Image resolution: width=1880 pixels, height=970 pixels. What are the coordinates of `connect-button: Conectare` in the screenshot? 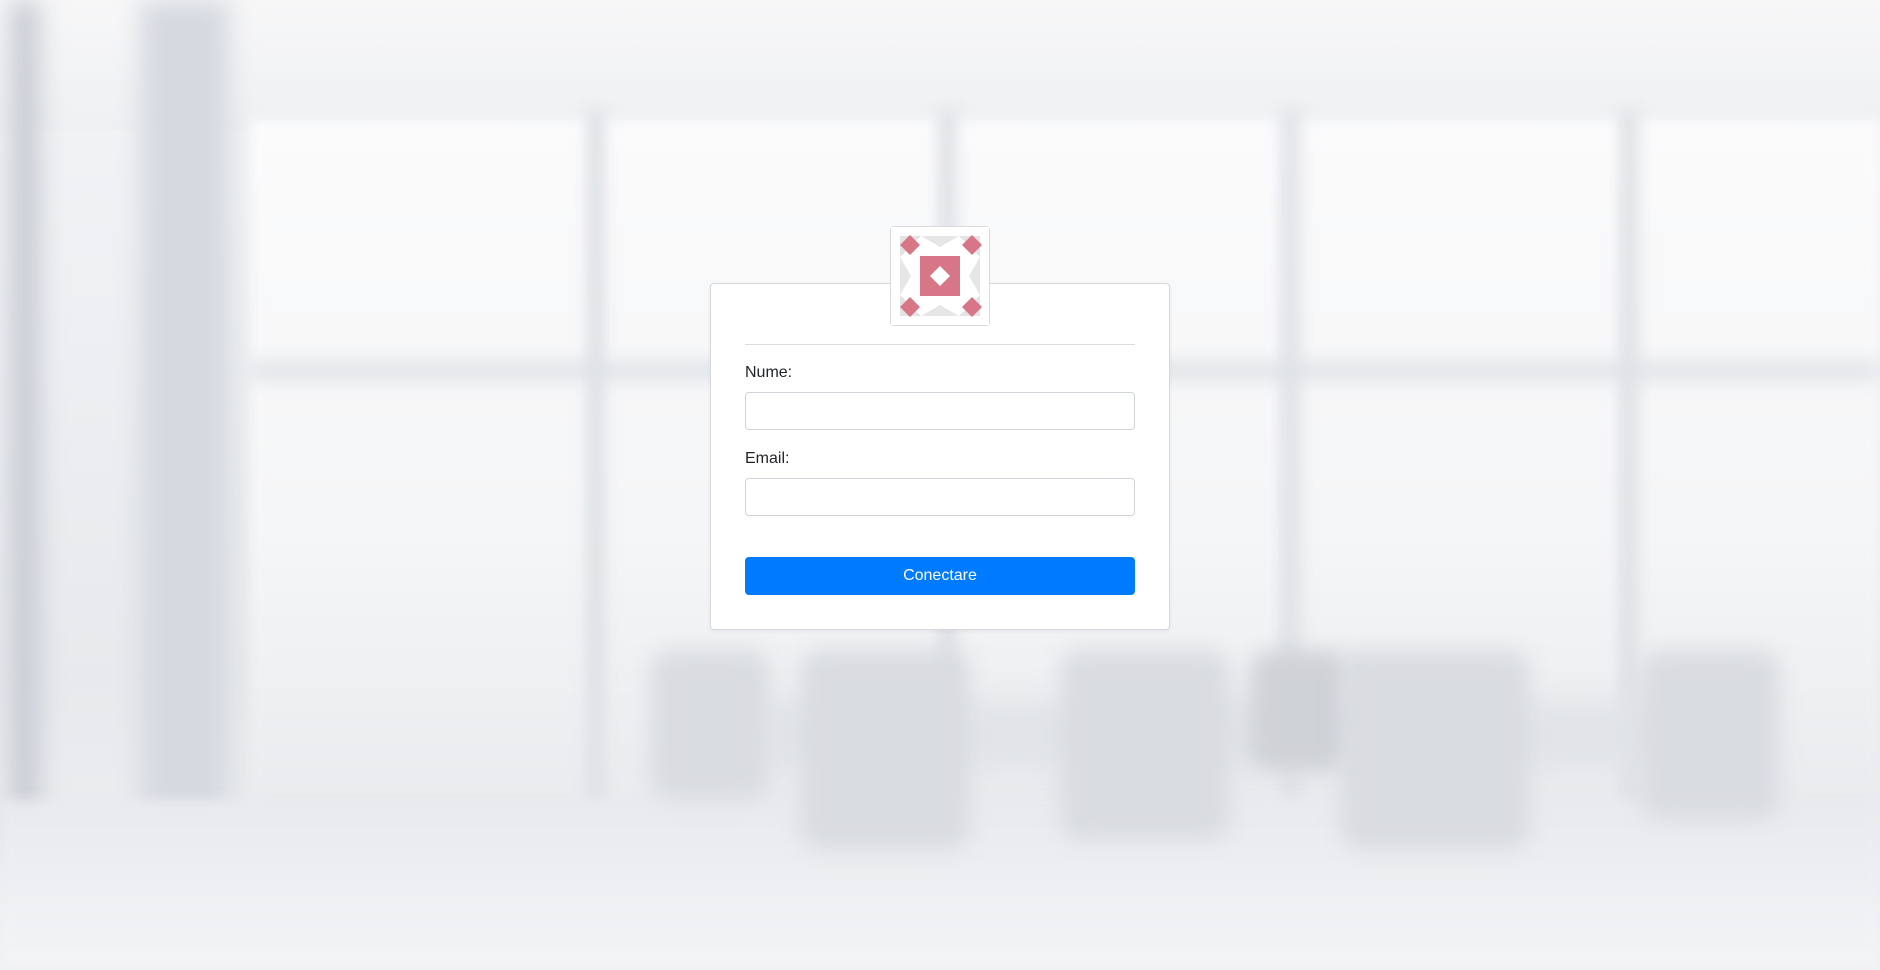 It's located at (940, 576).